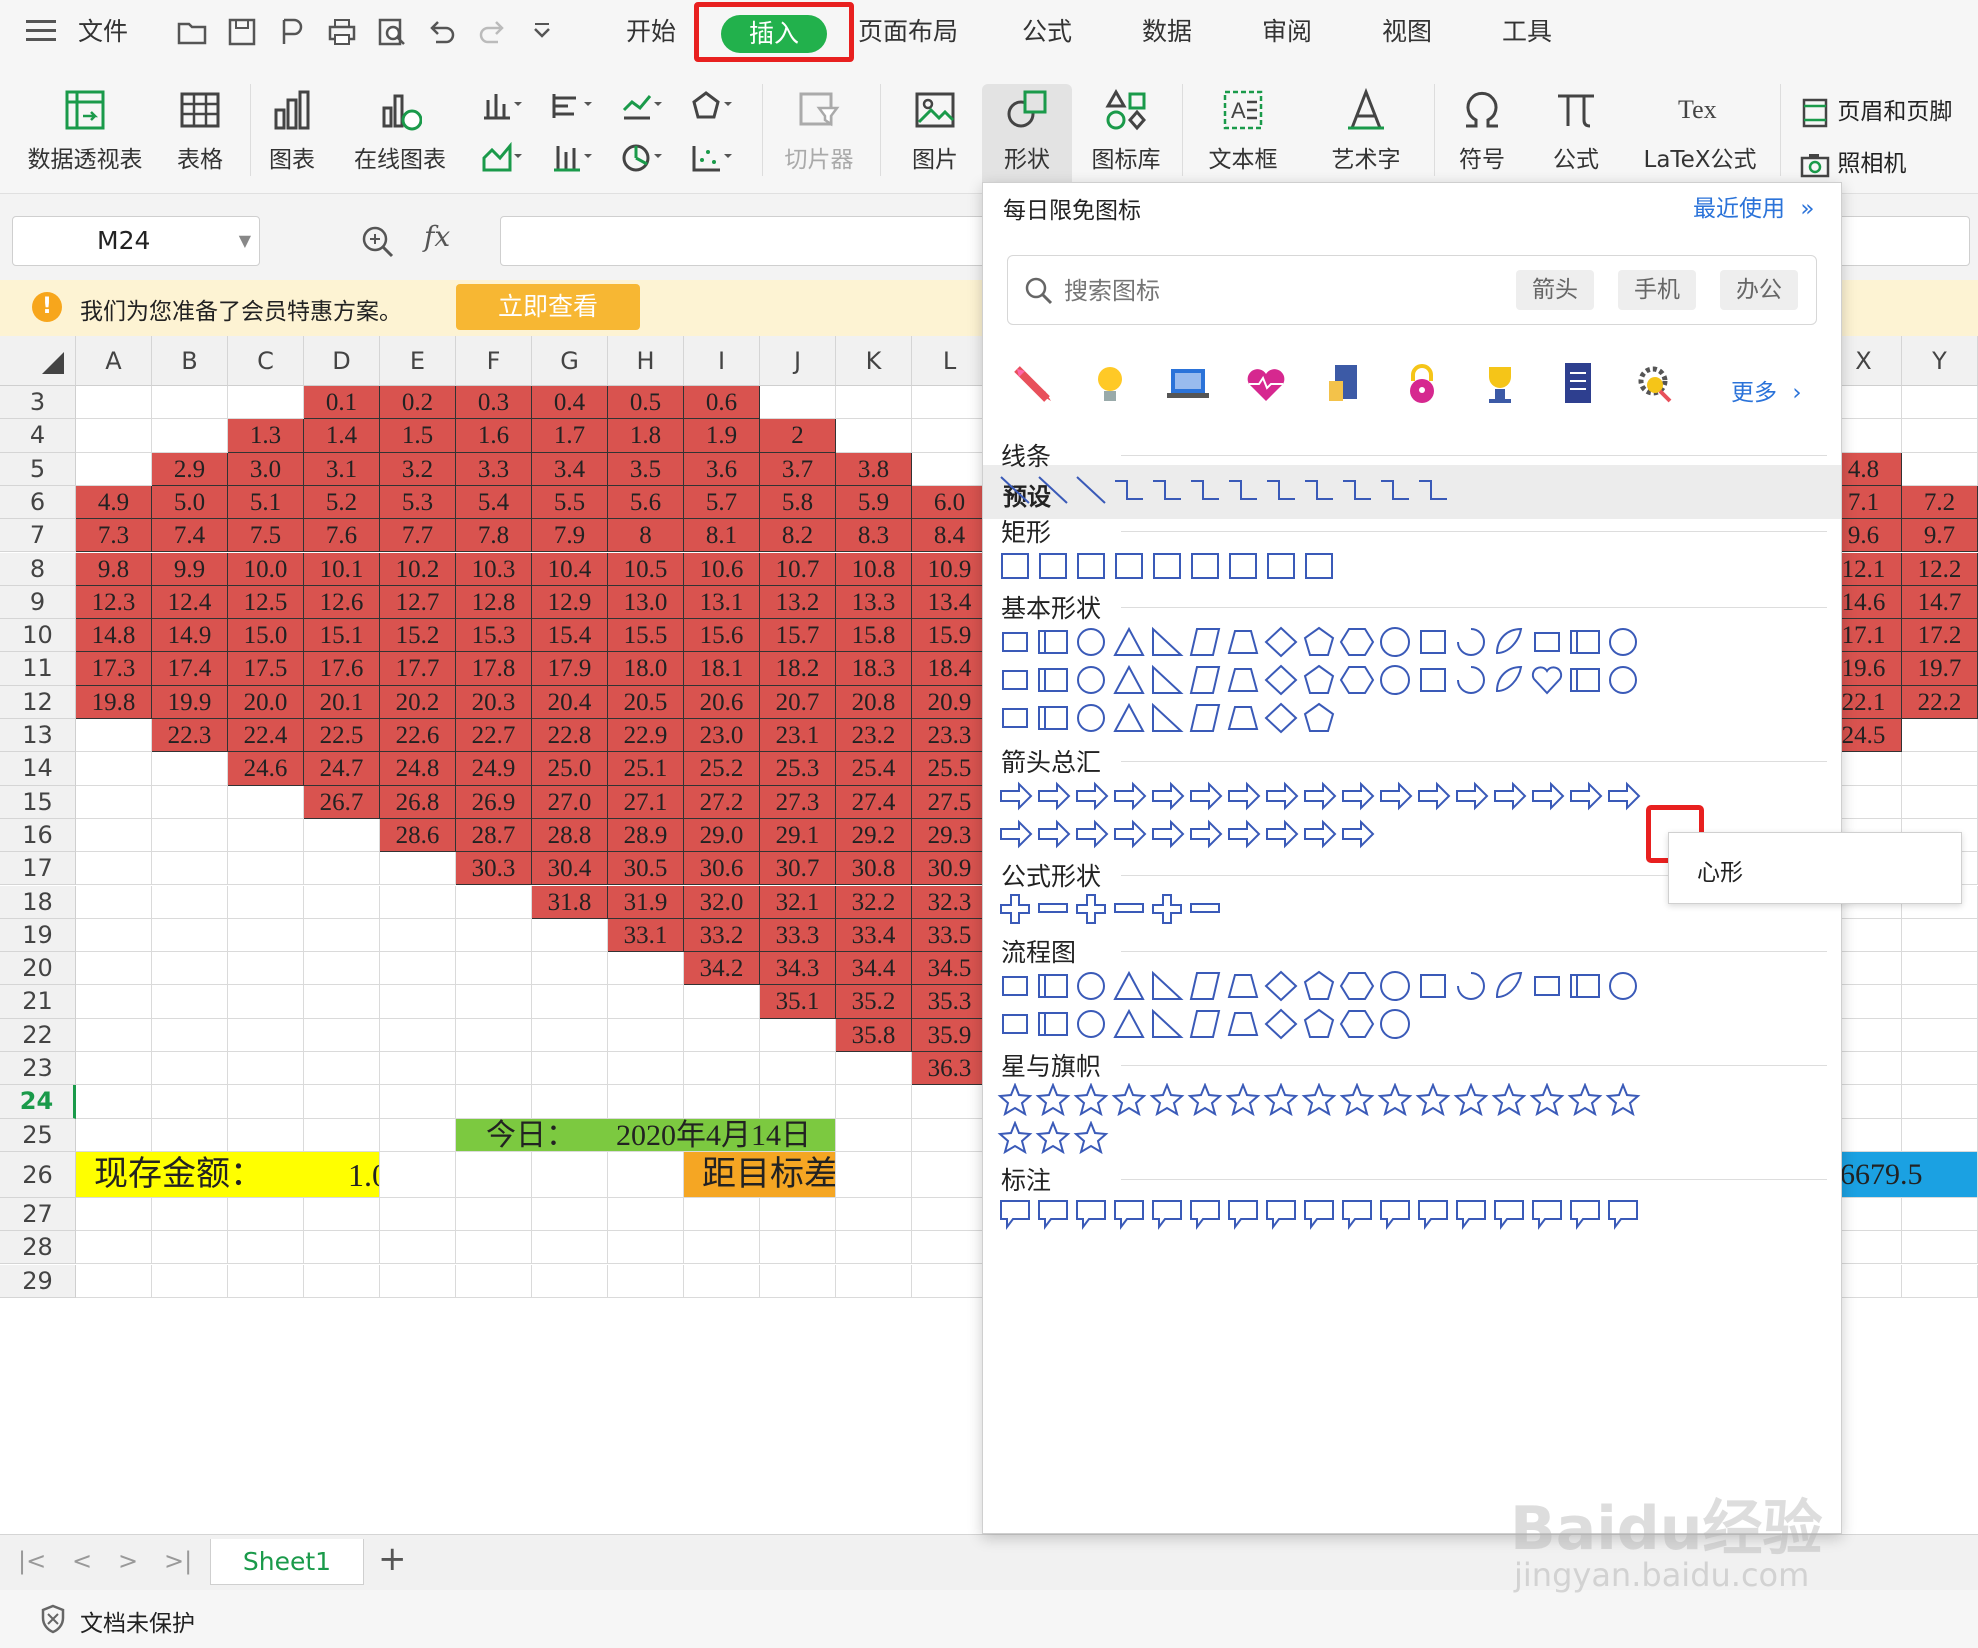 The width and height of the screenshot is (1978, 1648). What do you see at coordinates (950, 1035) in the screenshot?
I see `heart-data-cell: 35.9` at bounding box center [950, 1035].